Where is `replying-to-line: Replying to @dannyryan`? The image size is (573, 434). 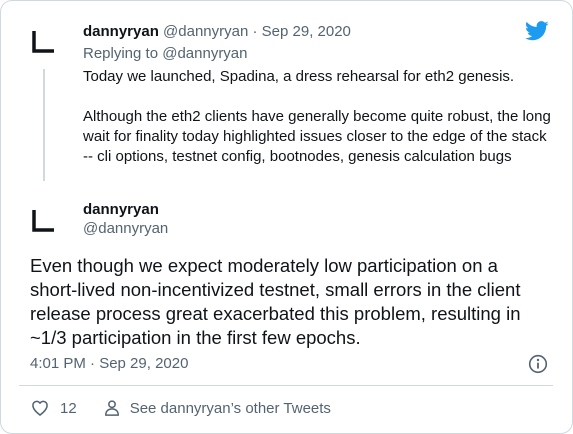 replying-to-line: Replying to @dannyryan is located at coordinates (165, 54).